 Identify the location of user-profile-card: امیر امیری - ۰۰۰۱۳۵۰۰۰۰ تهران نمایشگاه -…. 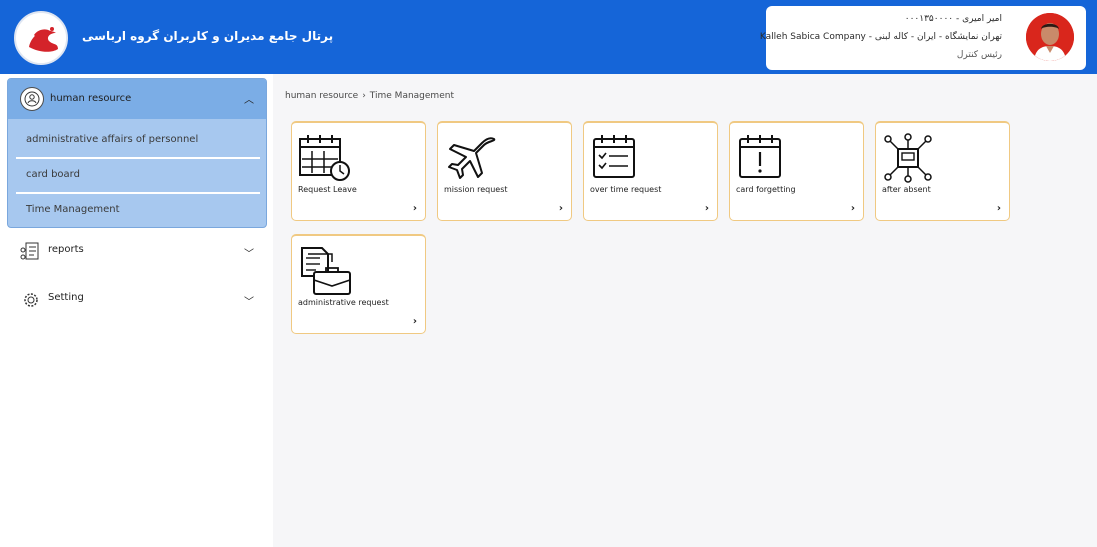
(923, 38).